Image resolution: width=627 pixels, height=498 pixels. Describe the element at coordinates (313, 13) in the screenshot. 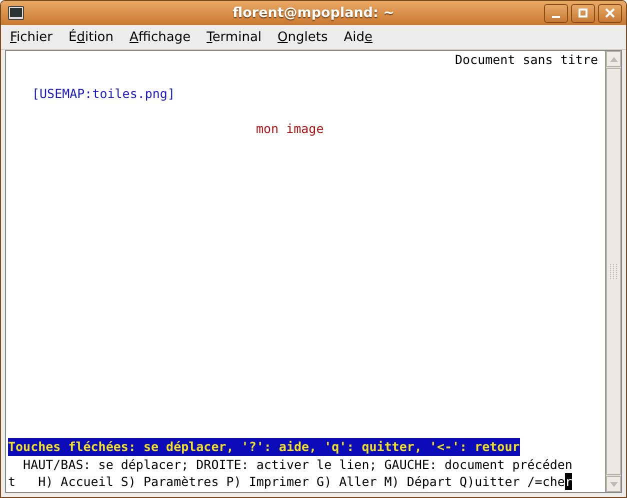

I see `window-title: florent@mpopland: ~` at that location.